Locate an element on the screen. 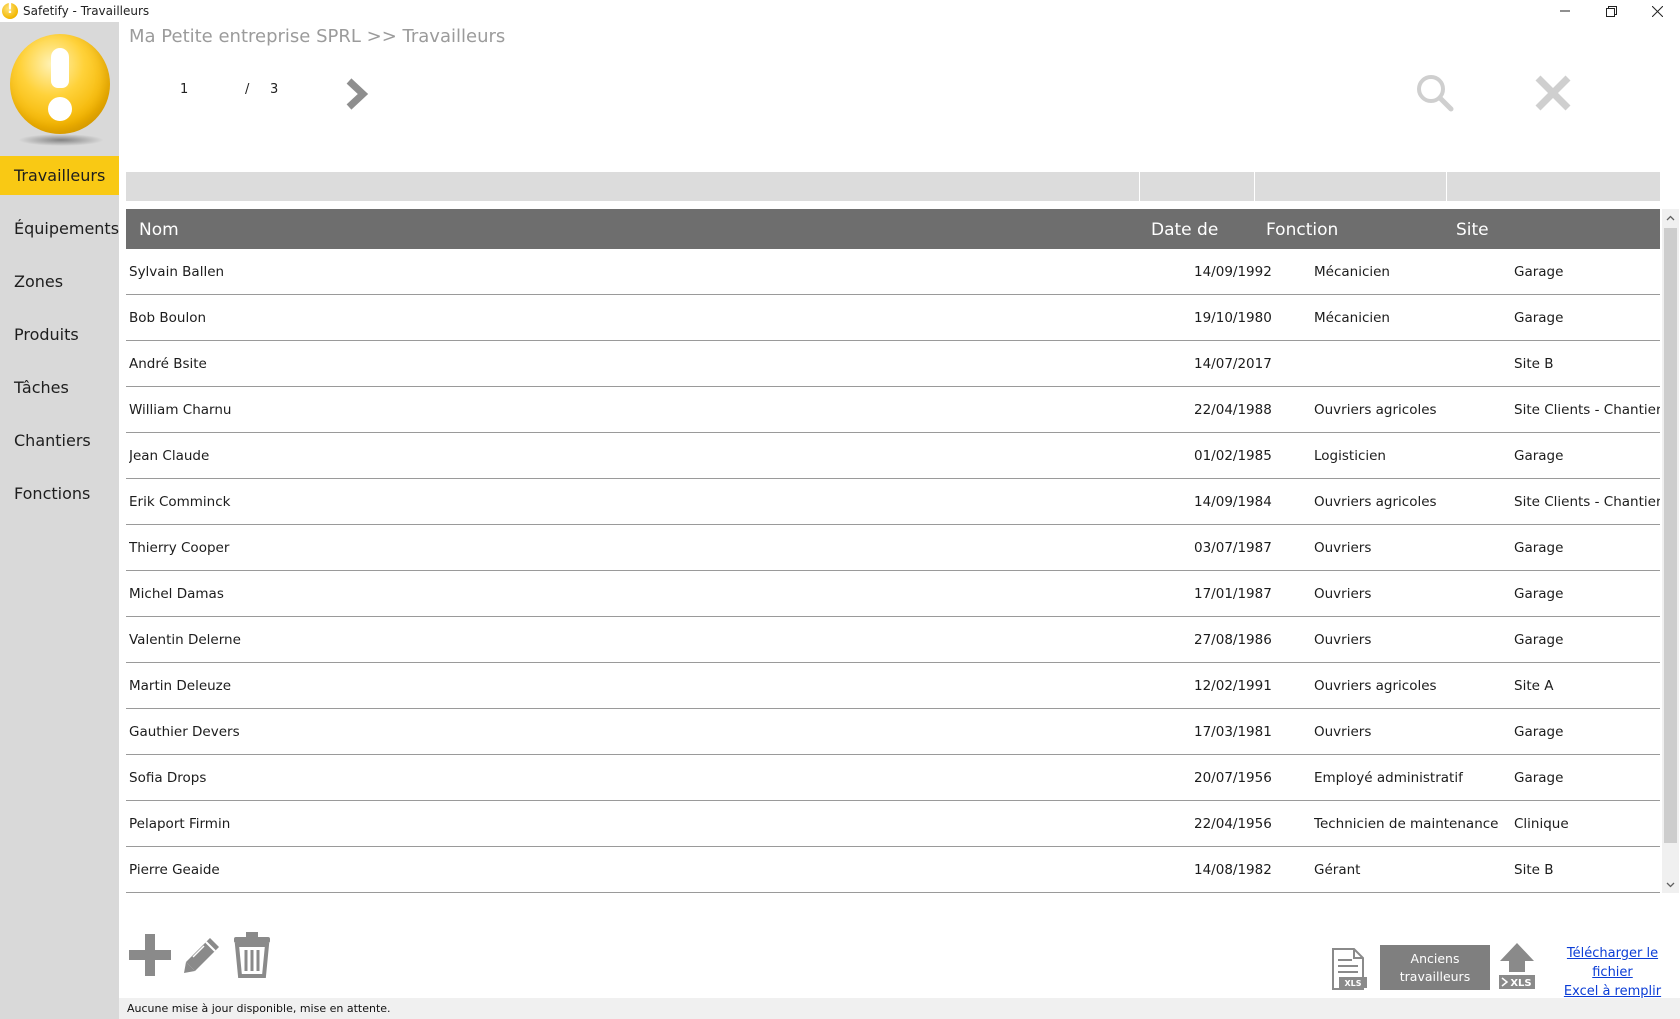 This screenshot has width=1680, height=1019. cell-nom: Michel Damas is located at coordinates (176, 594).